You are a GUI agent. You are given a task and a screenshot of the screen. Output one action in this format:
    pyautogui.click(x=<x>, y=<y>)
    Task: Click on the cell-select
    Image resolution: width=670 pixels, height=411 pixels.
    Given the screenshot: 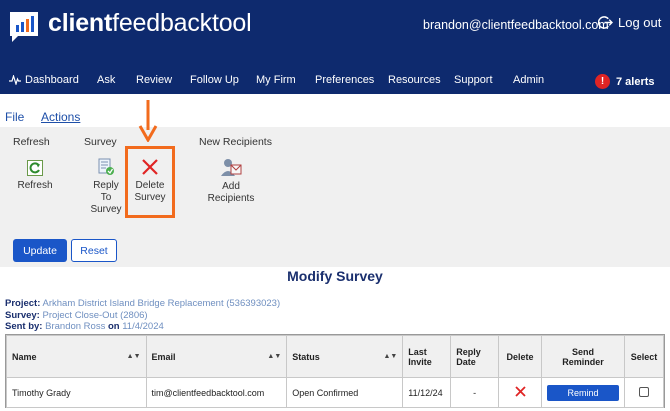 What is the action you would take?
    pyautogui.click(x=644, y=392)
    